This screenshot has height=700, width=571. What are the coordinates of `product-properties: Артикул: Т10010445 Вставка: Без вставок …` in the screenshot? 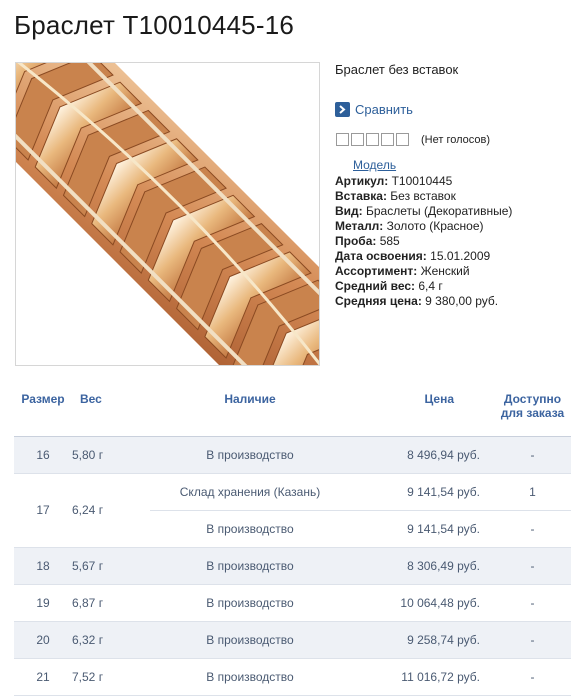 It's located at (423, 241).